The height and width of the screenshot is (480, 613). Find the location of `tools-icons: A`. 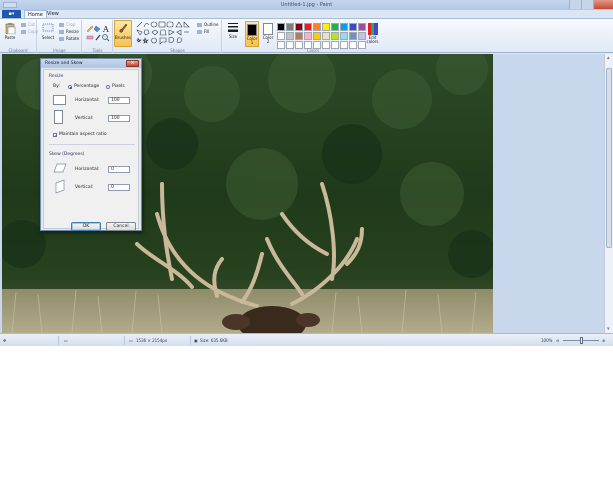

tools-icons: A is located at coordinates (98, 33).